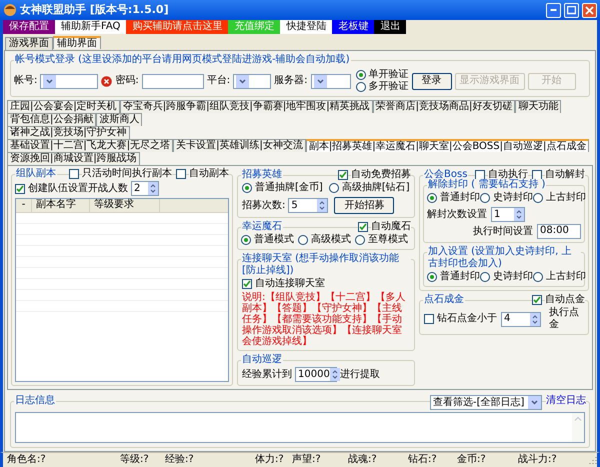  What do you see at coordinates (135, 460) in the screenshot?
I see `status-text: 等级:?` at bounding box center [135, 460].